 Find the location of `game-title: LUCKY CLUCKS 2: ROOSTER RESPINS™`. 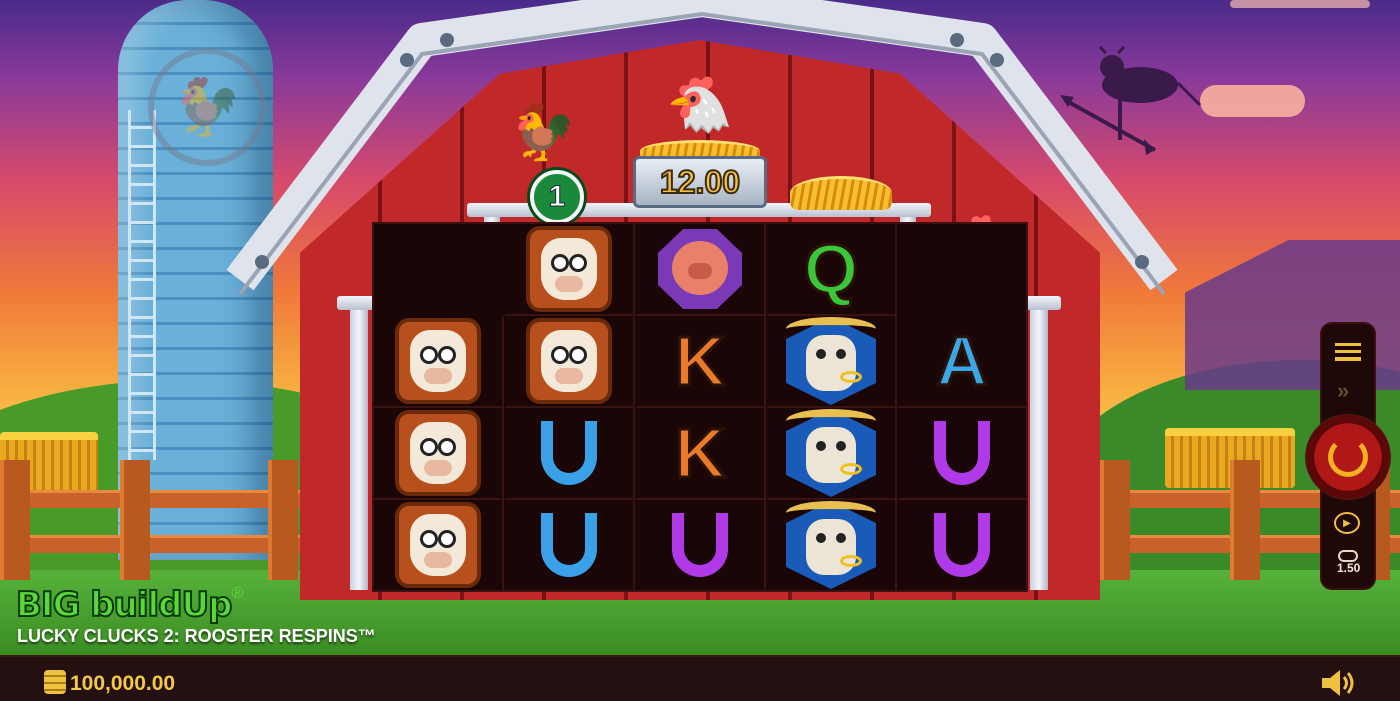

game-title: LUCKY CLUCKS 2: ROOSTER RESPINS™ is located at coordinates (196, 636).